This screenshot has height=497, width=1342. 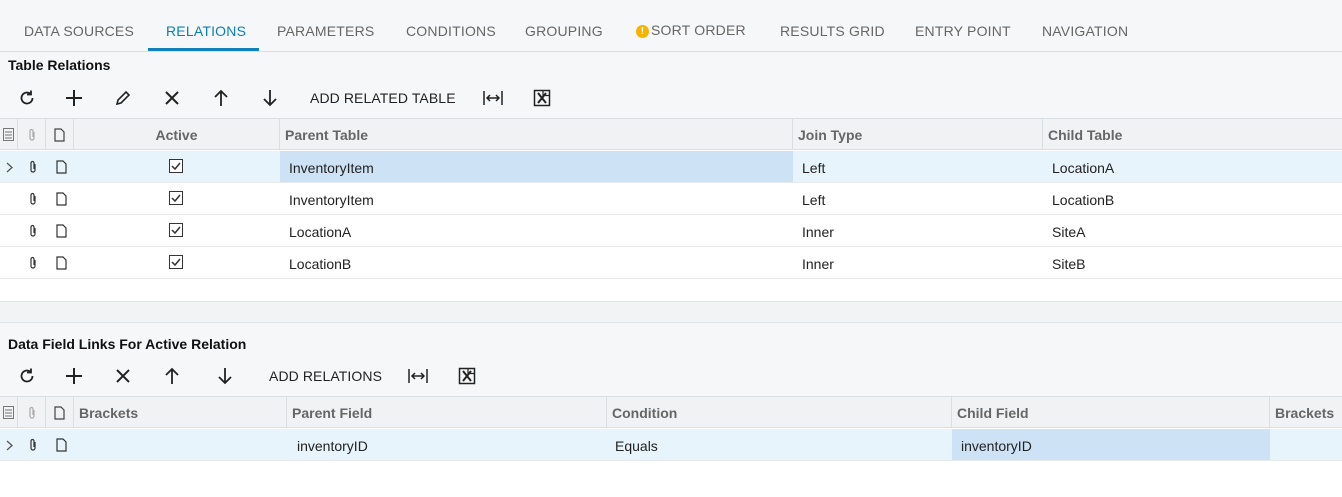 I want to click on tab-grouping: GROUPING, so click(x=564, y=26).